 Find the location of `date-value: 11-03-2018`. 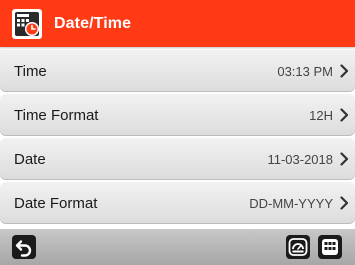

date-value: 11-03-2018 is located at coordinates (300, 159).